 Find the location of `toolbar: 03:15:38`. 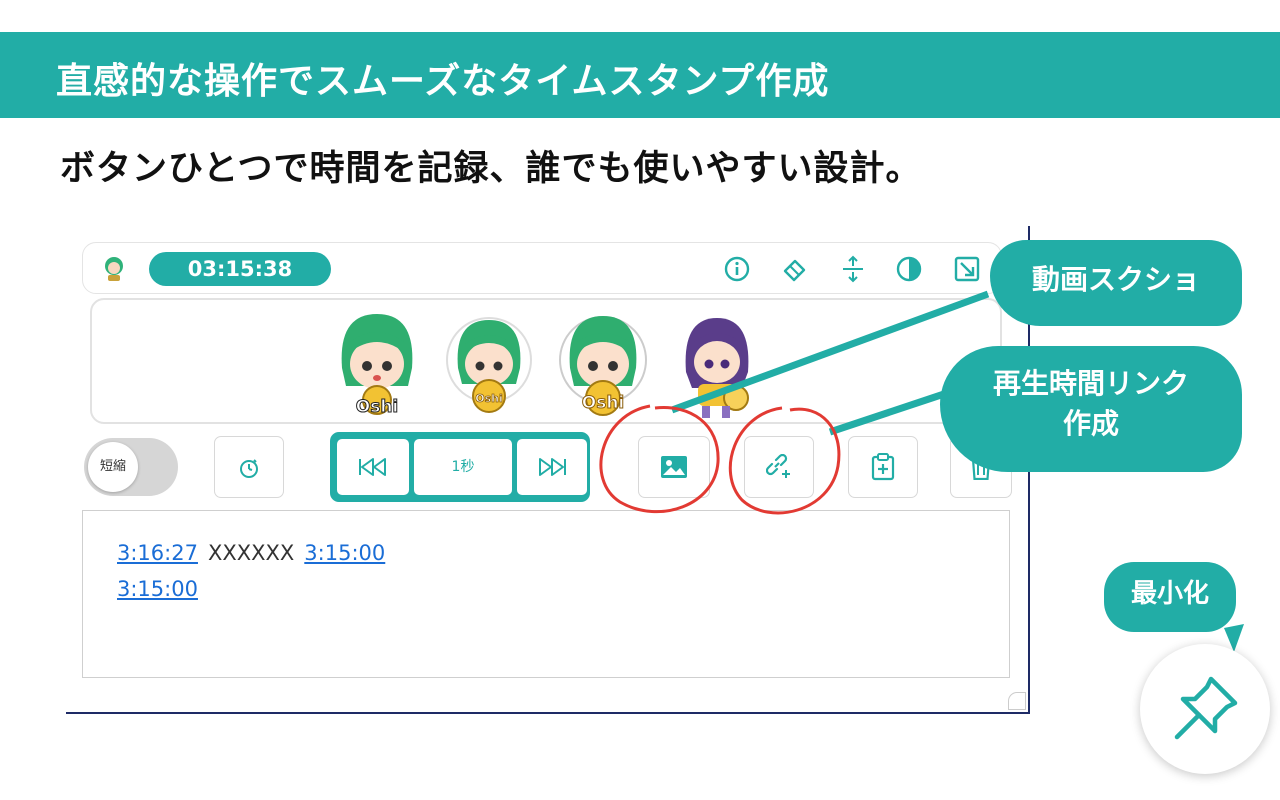

toolbar: 03:15:38 is located at coordinates (542, 268).